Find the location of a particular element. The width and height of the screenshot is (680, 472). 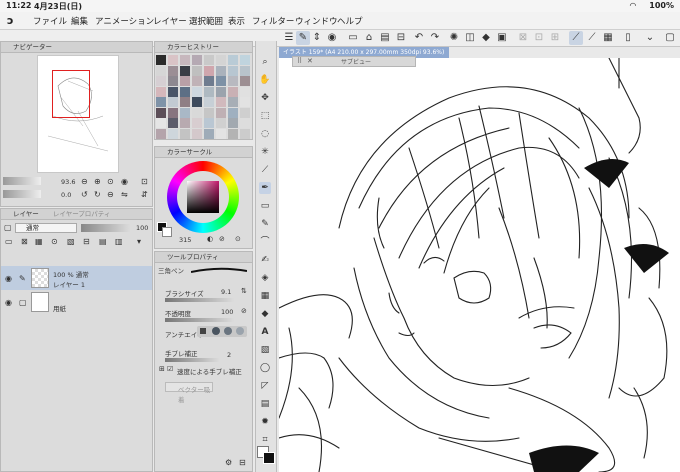

chevron-down-icon: ⌄ is located at coordinates (650, 38).